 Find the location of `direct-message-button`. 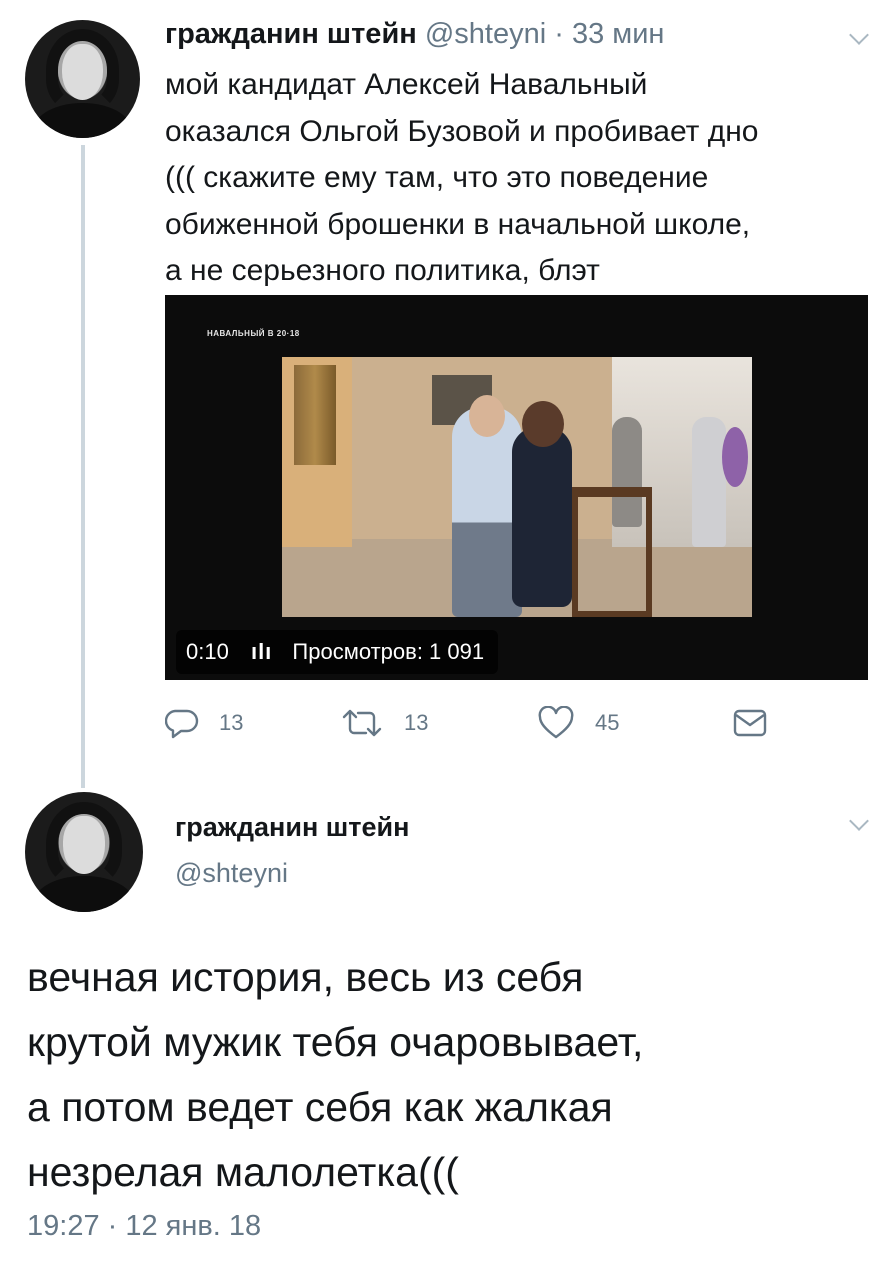

direct-message-button is located at coordinates (760, 723).